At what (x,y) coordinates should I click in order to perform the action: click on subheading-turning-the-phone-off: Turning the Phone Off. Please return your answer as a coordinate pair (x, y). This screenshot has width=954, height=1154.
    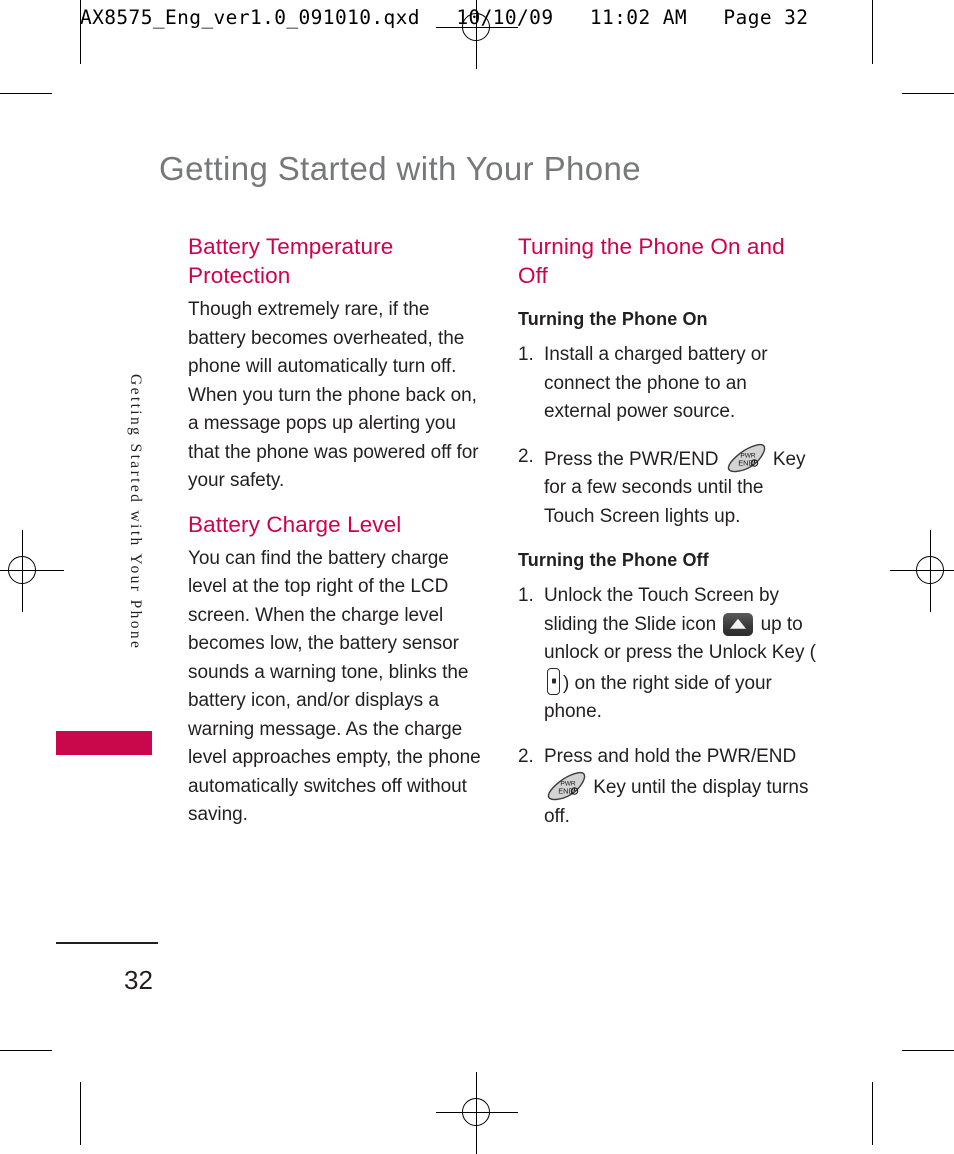
    Looking at the image, I should click on (613, 560).